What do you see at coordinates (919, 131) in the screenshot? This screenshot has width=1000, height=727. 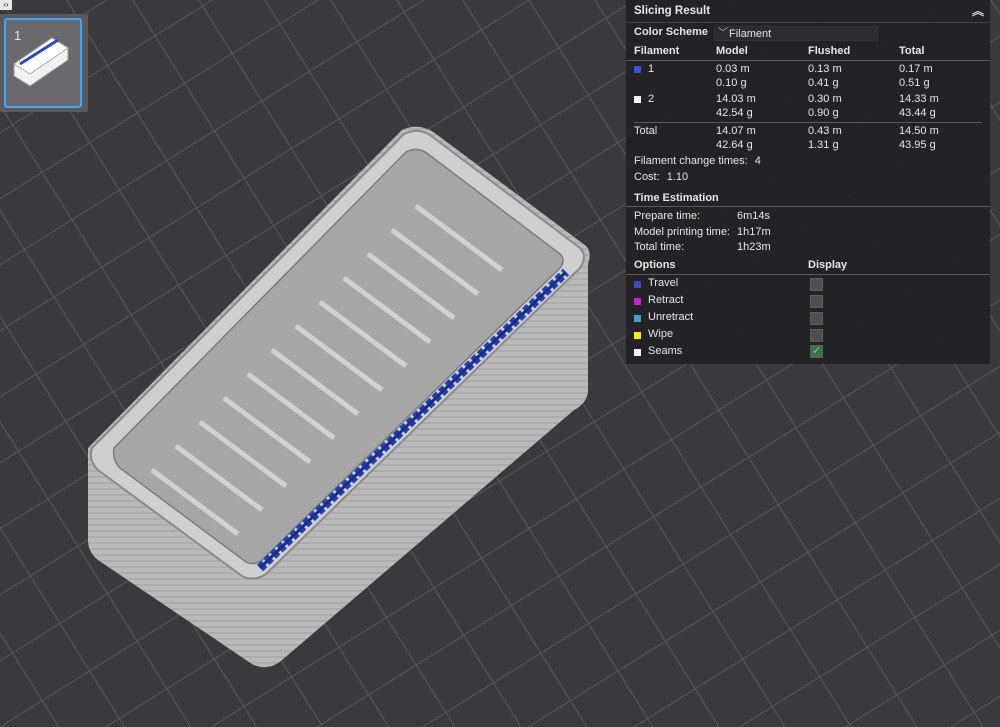 I see `total-length: 14.50 m` at bounding box center [919, 131].